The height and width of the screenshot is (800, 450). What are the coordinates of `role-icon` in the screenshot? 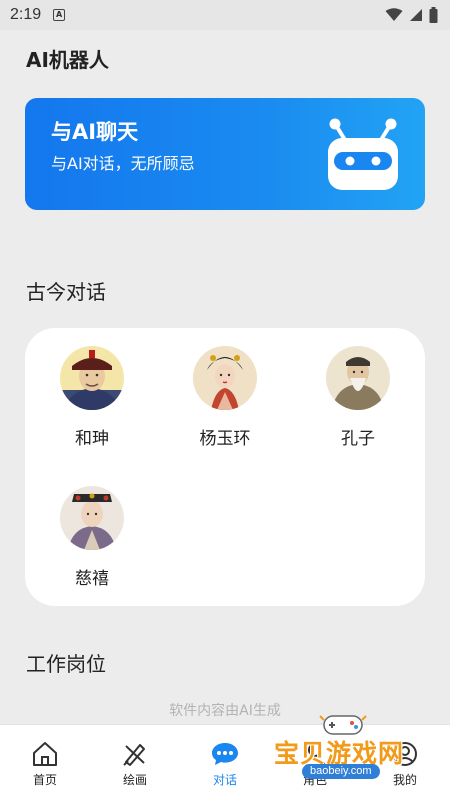 It's located at (315, 754).